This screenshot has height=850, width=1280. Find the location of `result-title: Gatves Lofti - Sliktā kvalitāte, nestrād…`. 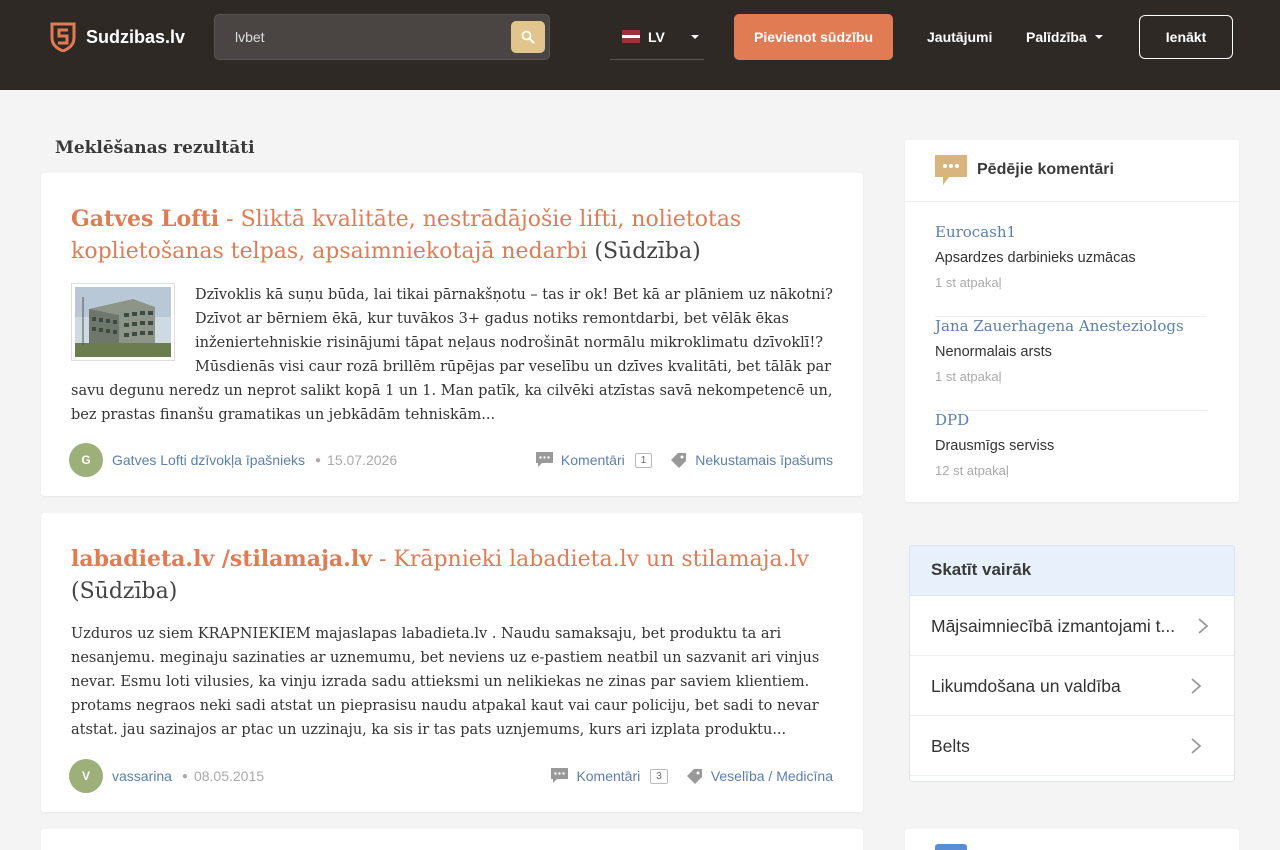

result-title: Gatves Lofti - Sliktā kvalitāte, nestrād… is located at coordinates (451, 235).